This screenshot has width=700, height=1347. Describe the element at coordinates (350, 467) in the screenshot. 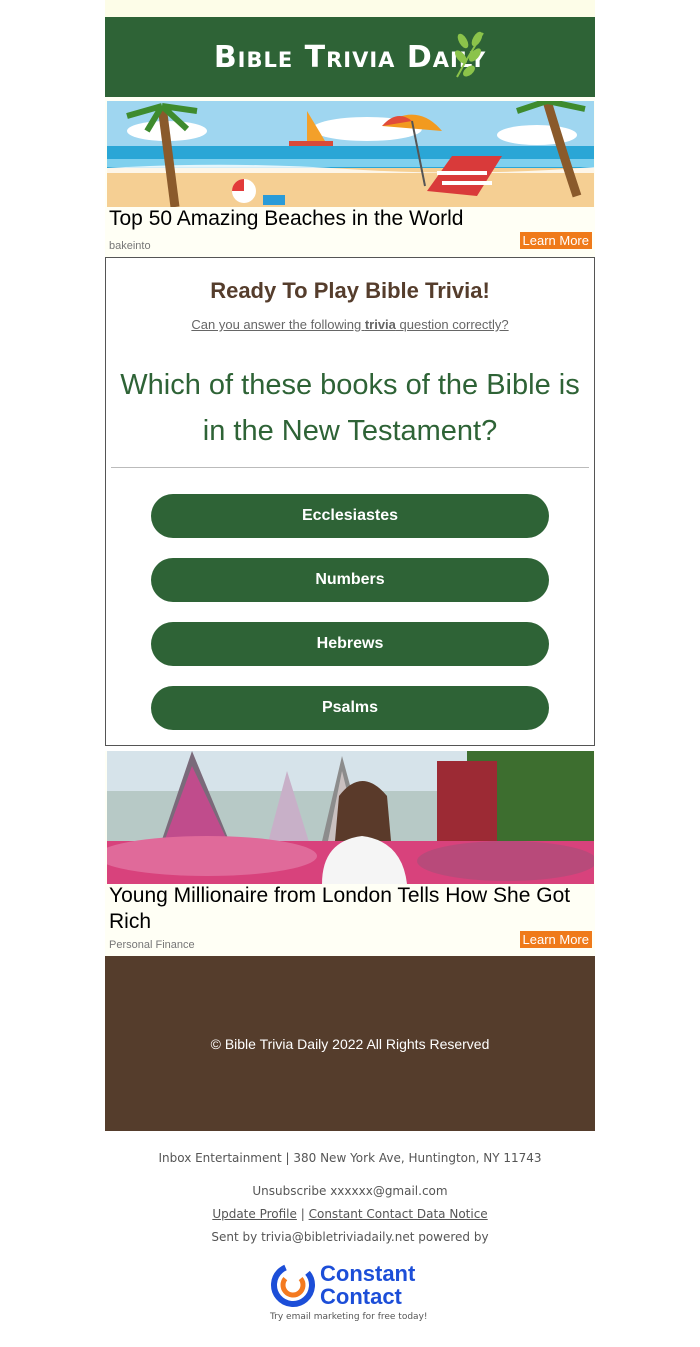

I see `divider` at that location.